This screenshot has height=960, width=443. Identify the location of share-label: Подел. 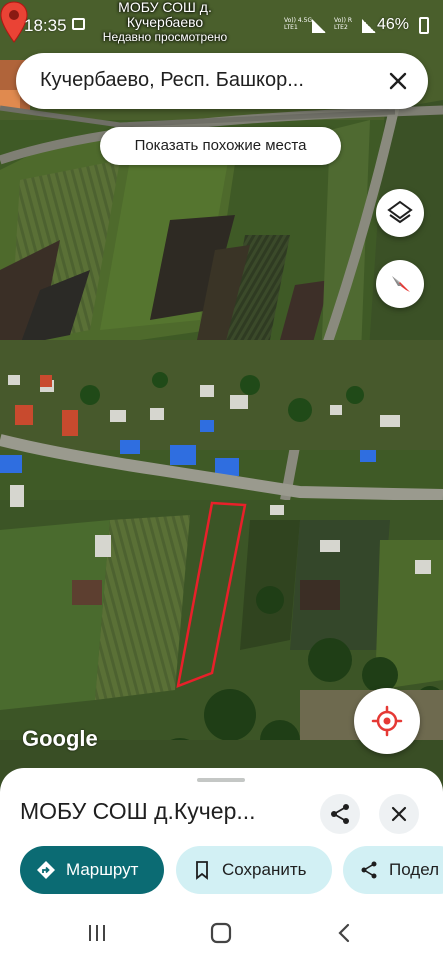
(414, 869).